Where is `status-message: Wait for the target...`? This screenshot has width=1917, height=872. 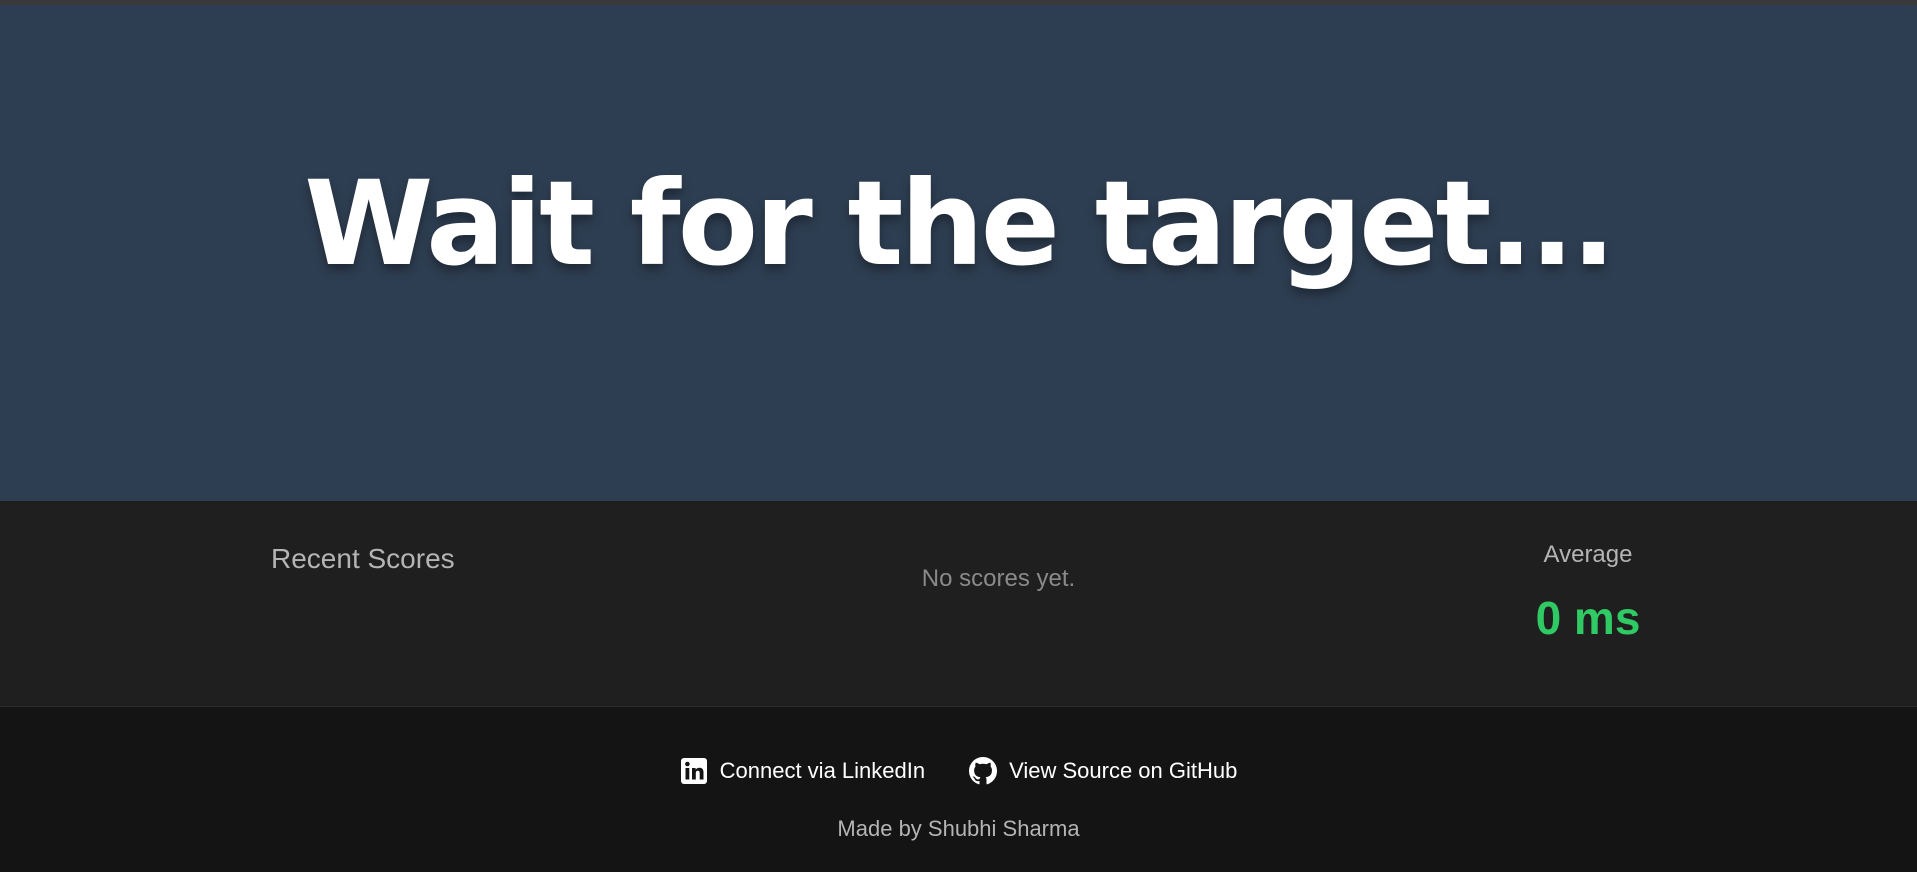
status-message: Wait for the target... is located at coordinates (960, 223).